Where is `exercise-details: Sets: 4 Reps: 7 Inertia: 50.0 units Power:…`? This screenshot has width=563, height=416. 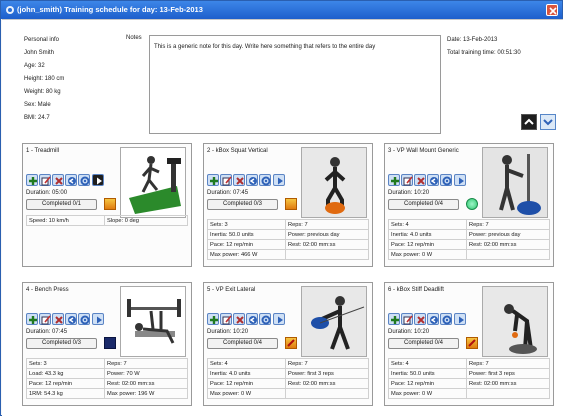 exercise-details: Sets: 4 Reps: 7 Inertia: 50.0 units Power:… is located at coordinates (469, 378).